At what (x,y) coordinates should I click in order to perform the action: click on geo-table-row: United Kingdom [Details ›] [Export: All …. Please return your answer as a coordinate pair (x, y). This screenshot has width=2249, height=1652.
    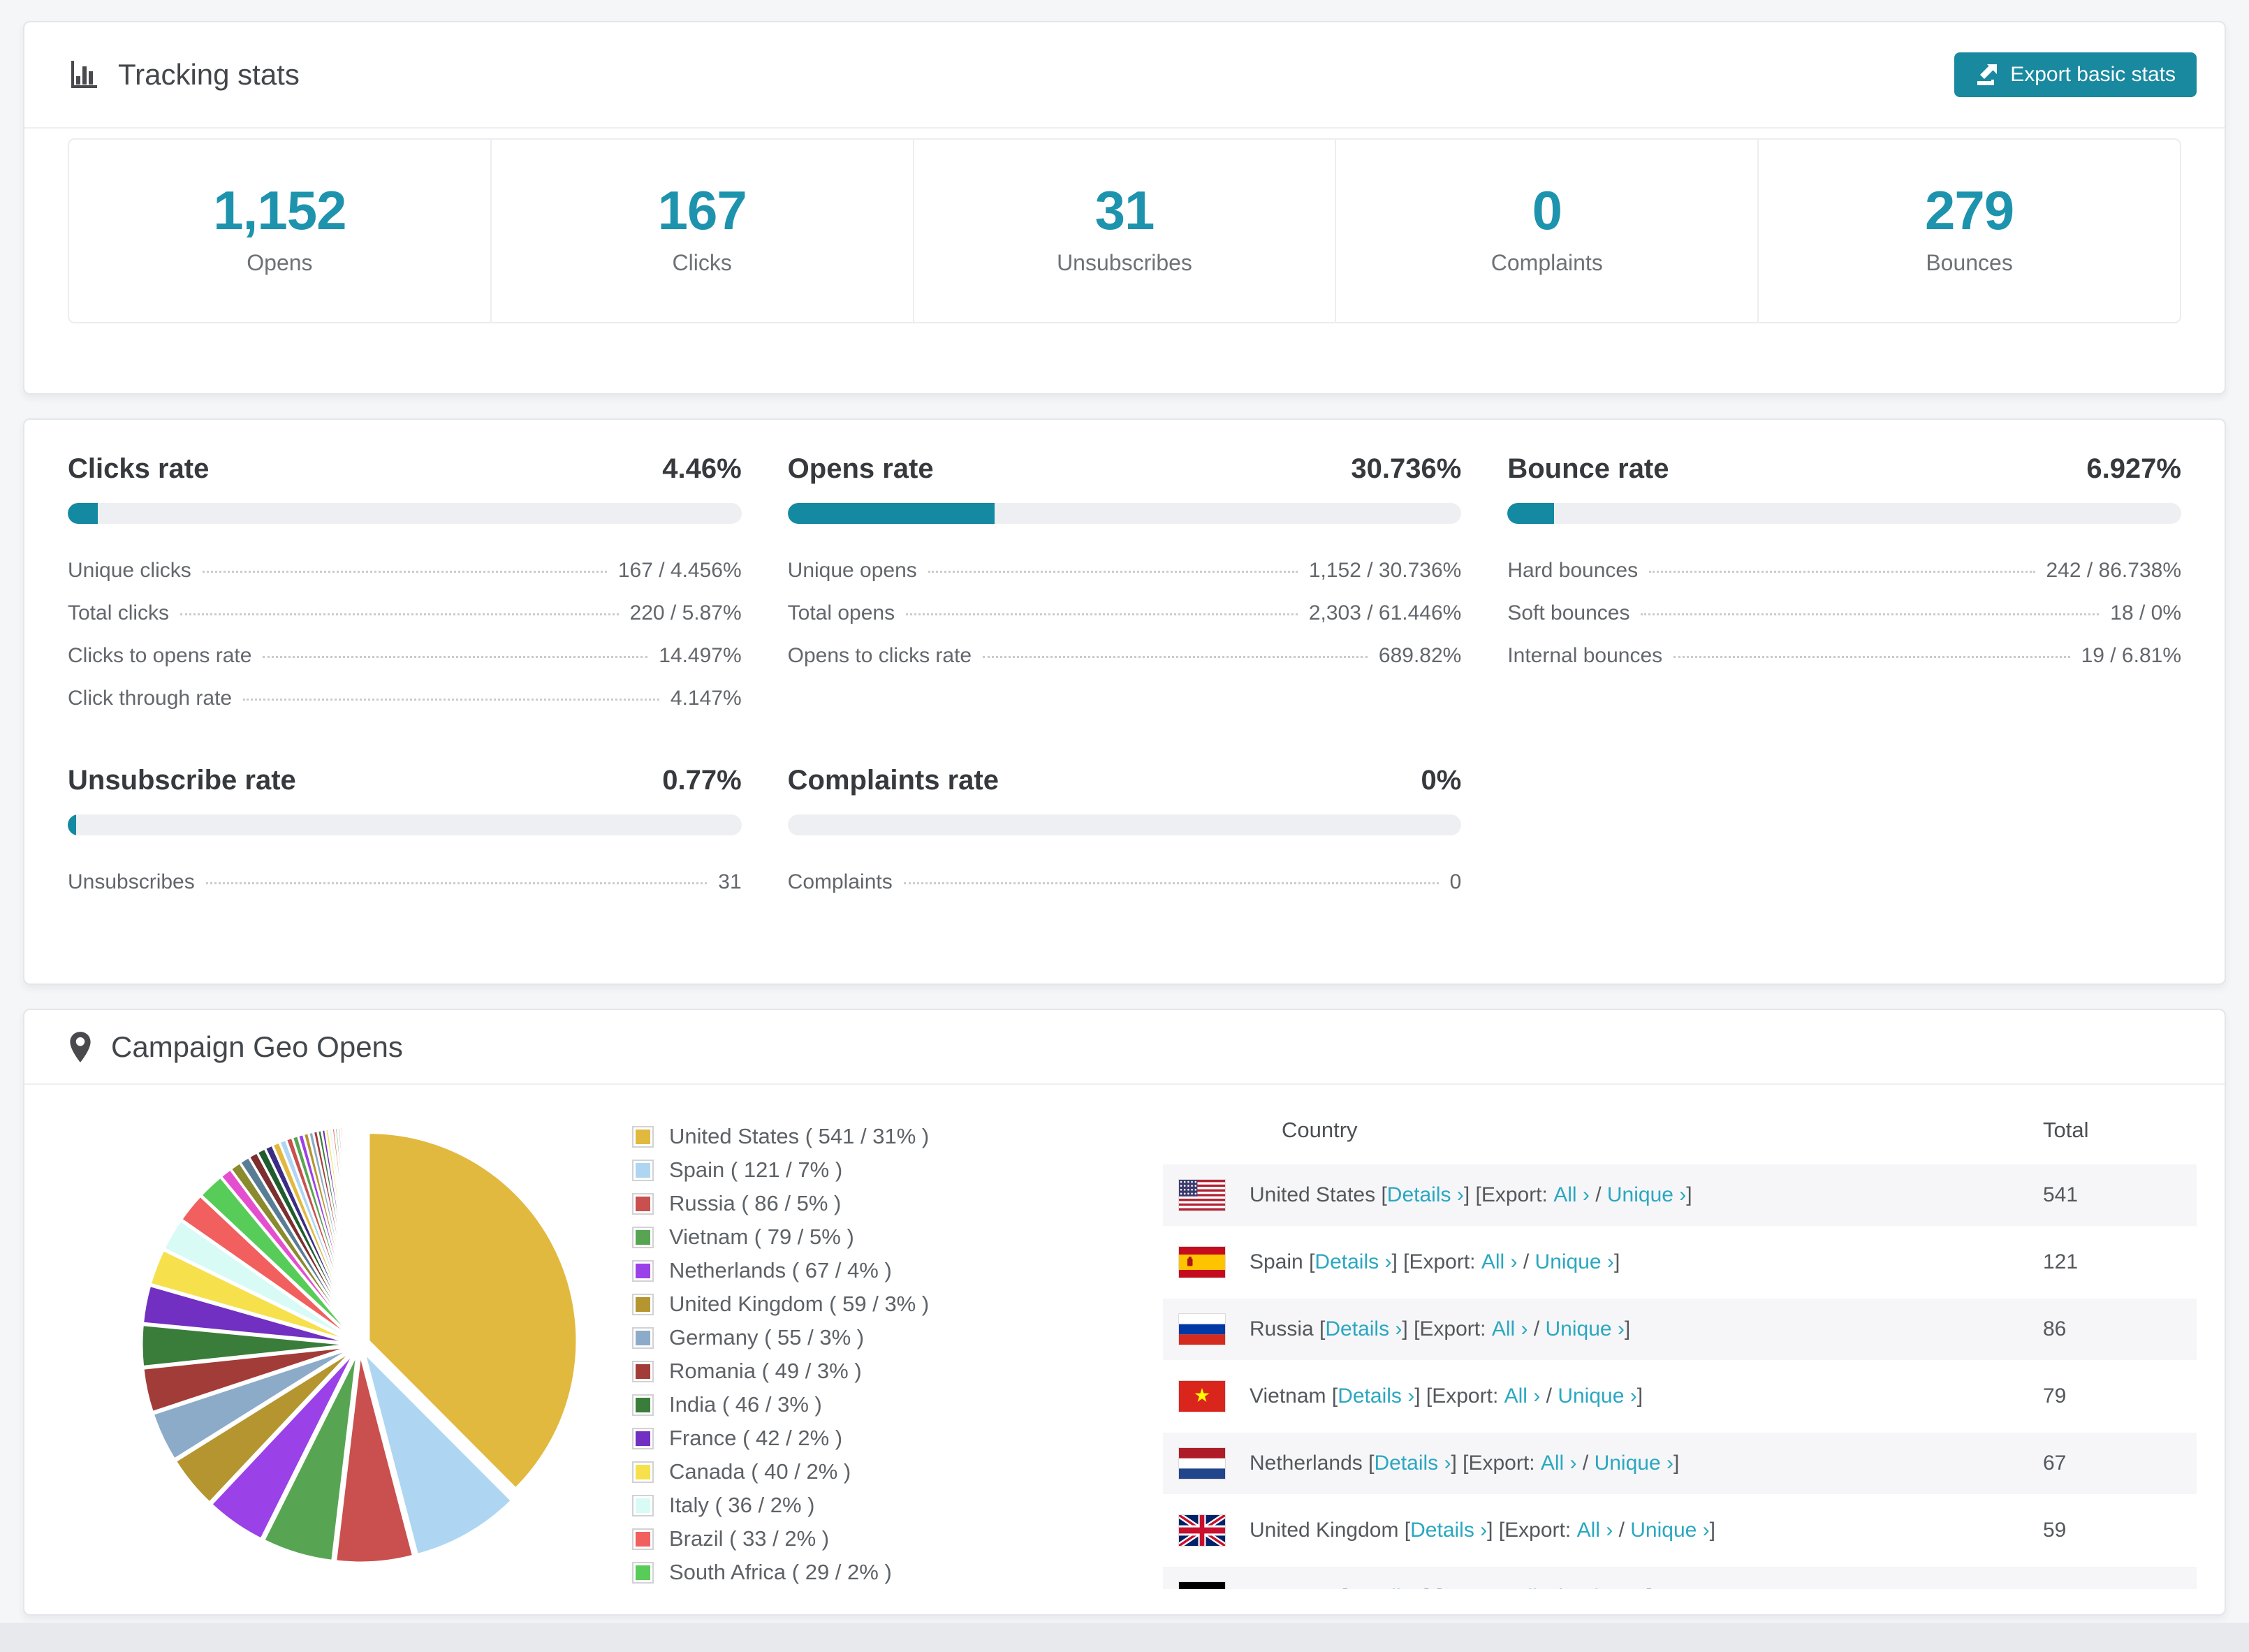
    Looking at the image, I should click on (1680, 1530).